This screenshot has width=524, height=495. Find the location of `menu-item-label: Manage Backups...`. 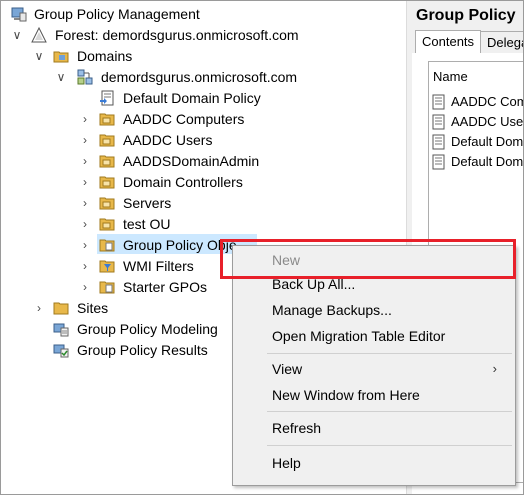

menu-item-label: Manage Backups... is located at coordinates (332, 310).